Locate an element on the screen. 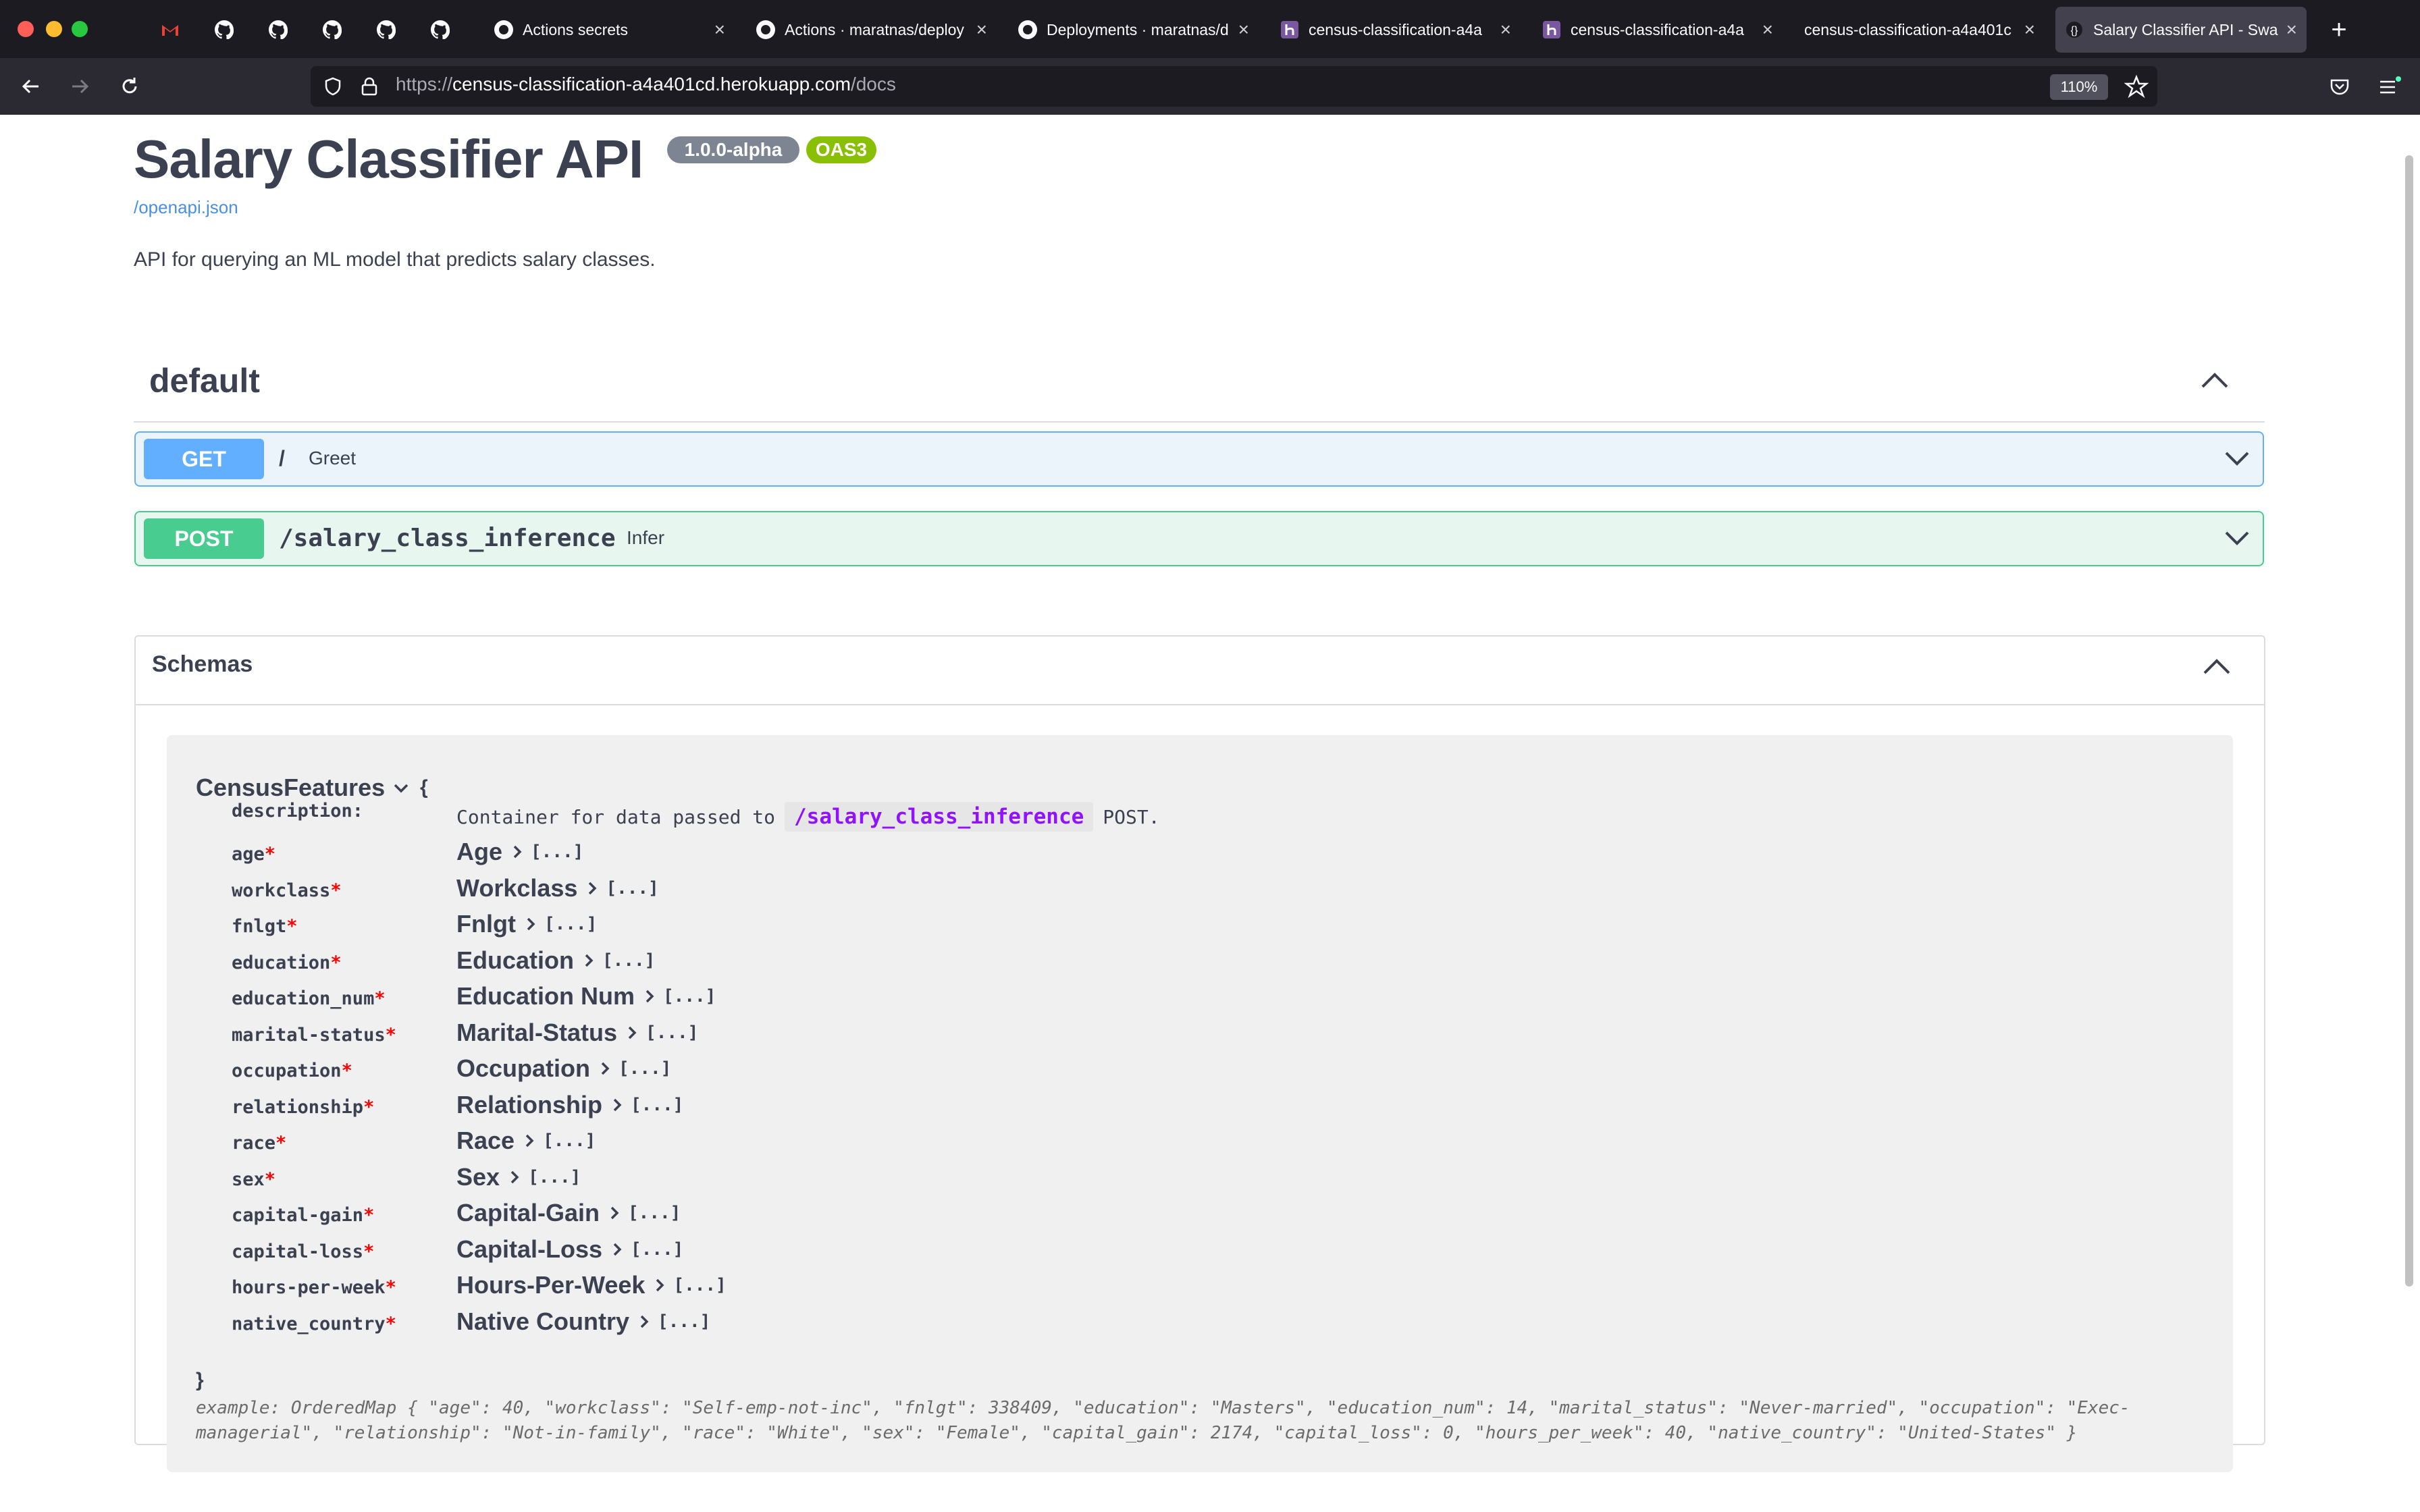 This screenshot has height=1512, width=2420. property-type: Race [...] is located at coordinates (526, 1141).